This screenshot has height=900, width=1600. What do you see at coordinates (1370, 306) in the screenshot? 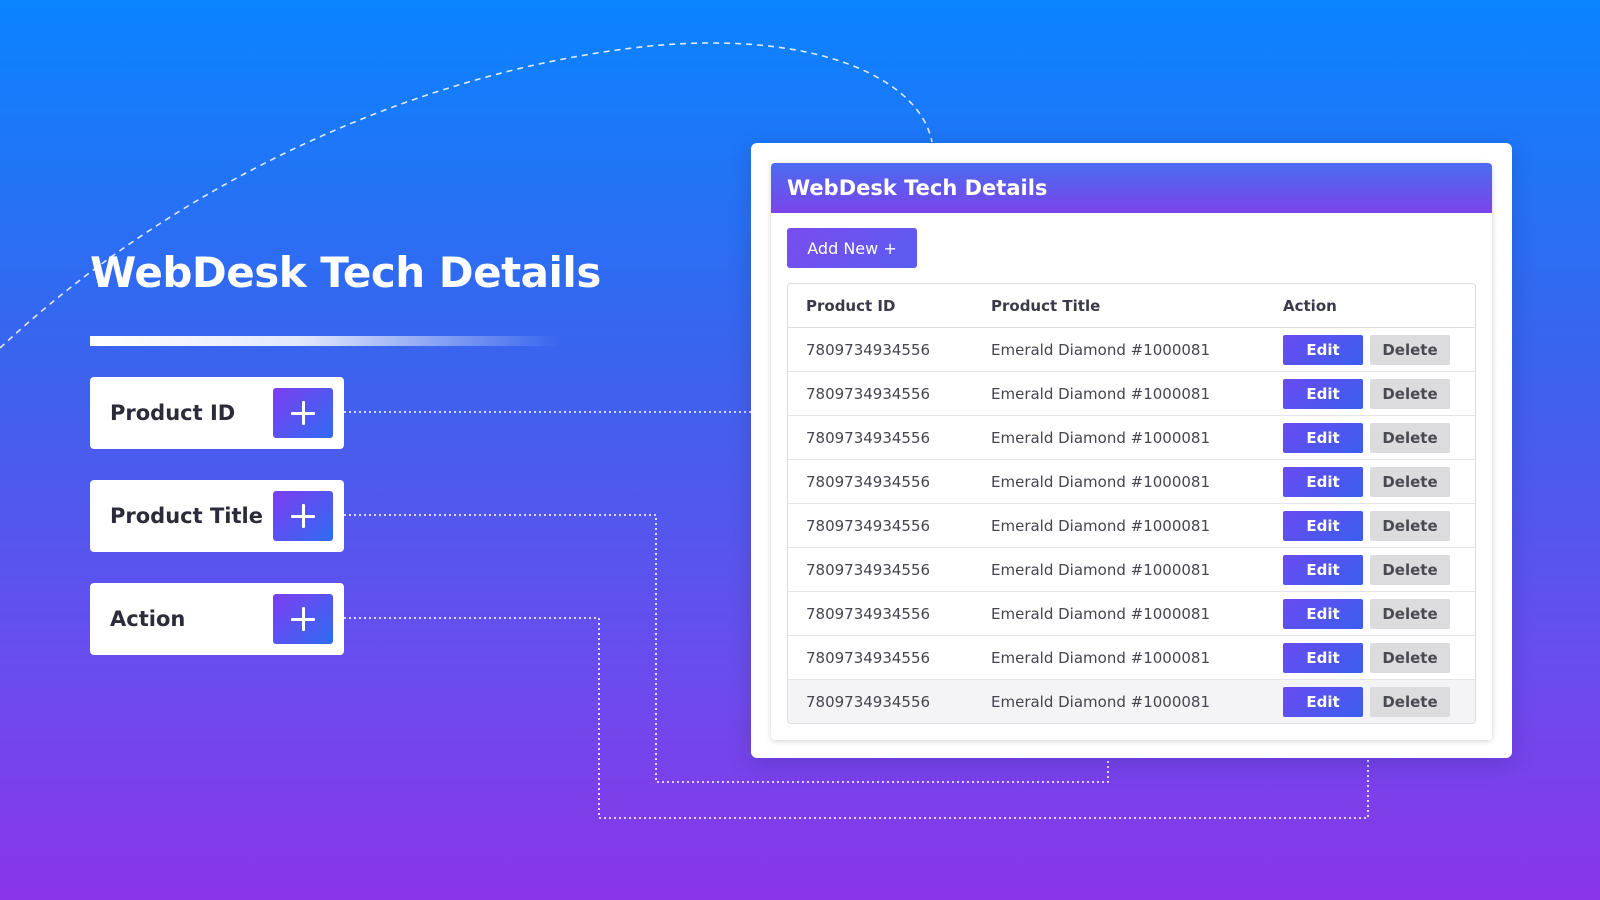
I see `column-header-action: Action` at bounding box center [1370, 306].